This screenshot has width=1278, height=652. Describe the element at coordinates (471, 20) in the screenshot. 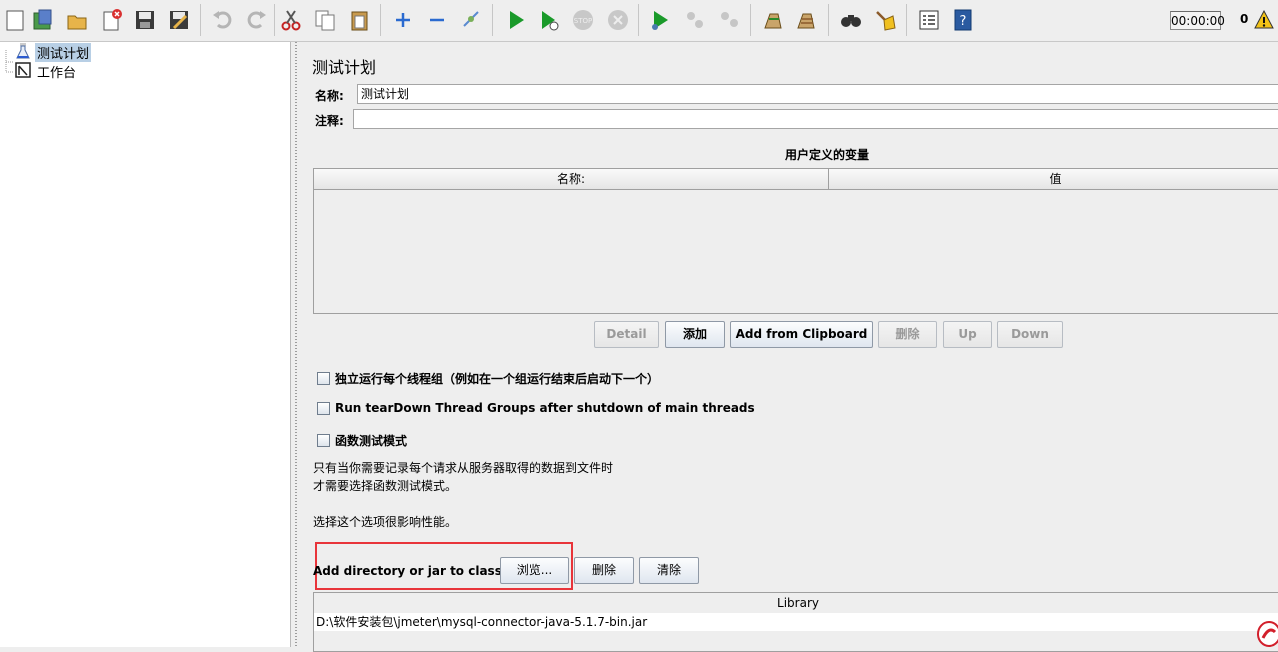

I see `toggle-icon` at that location.